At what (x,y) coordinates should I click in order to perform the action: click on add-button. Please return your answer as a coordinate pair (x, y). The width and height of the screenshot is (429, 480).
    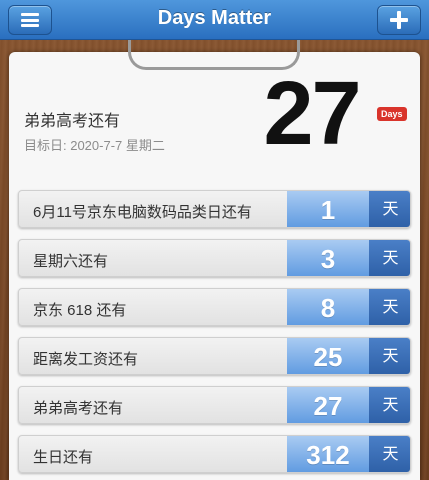
    Looking at the image, I should click on (399, 20).